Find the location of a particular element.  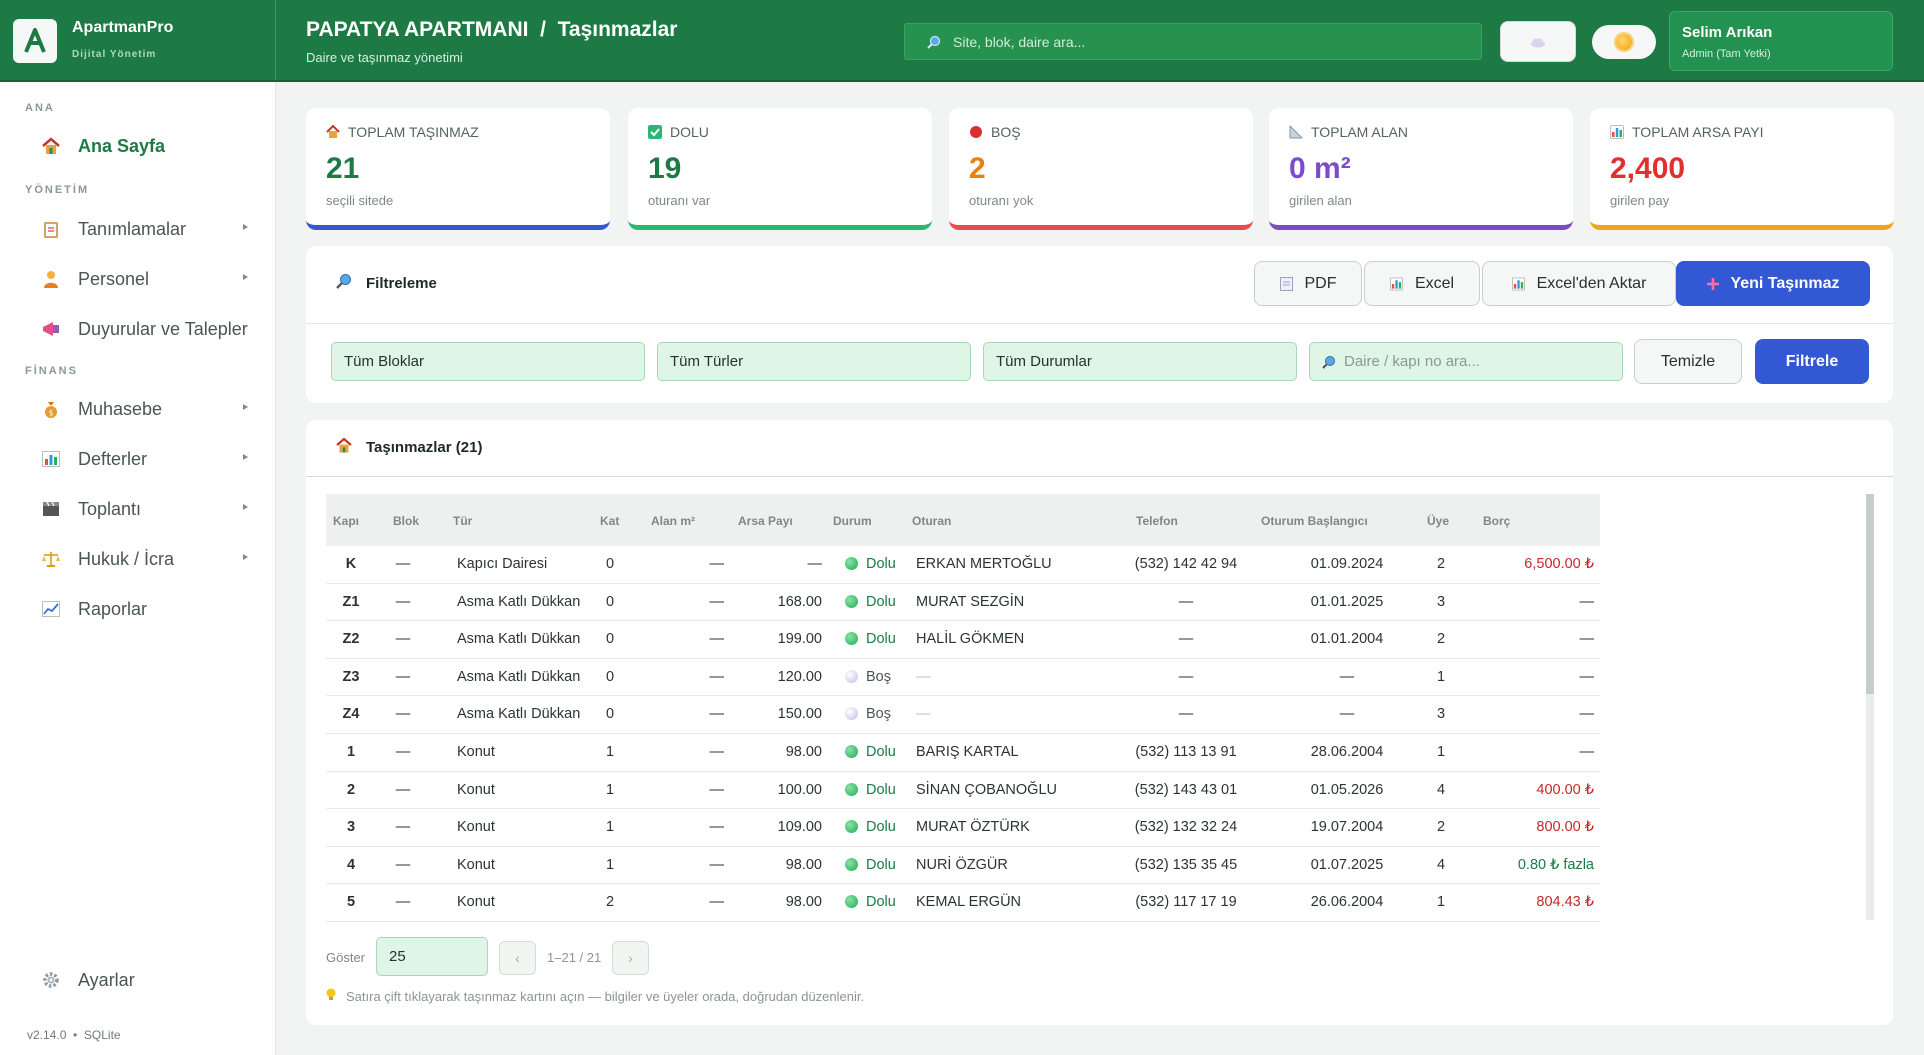

sidebar-item-muhasebe: $ Muhasebe is located at coordinates (149, 409).